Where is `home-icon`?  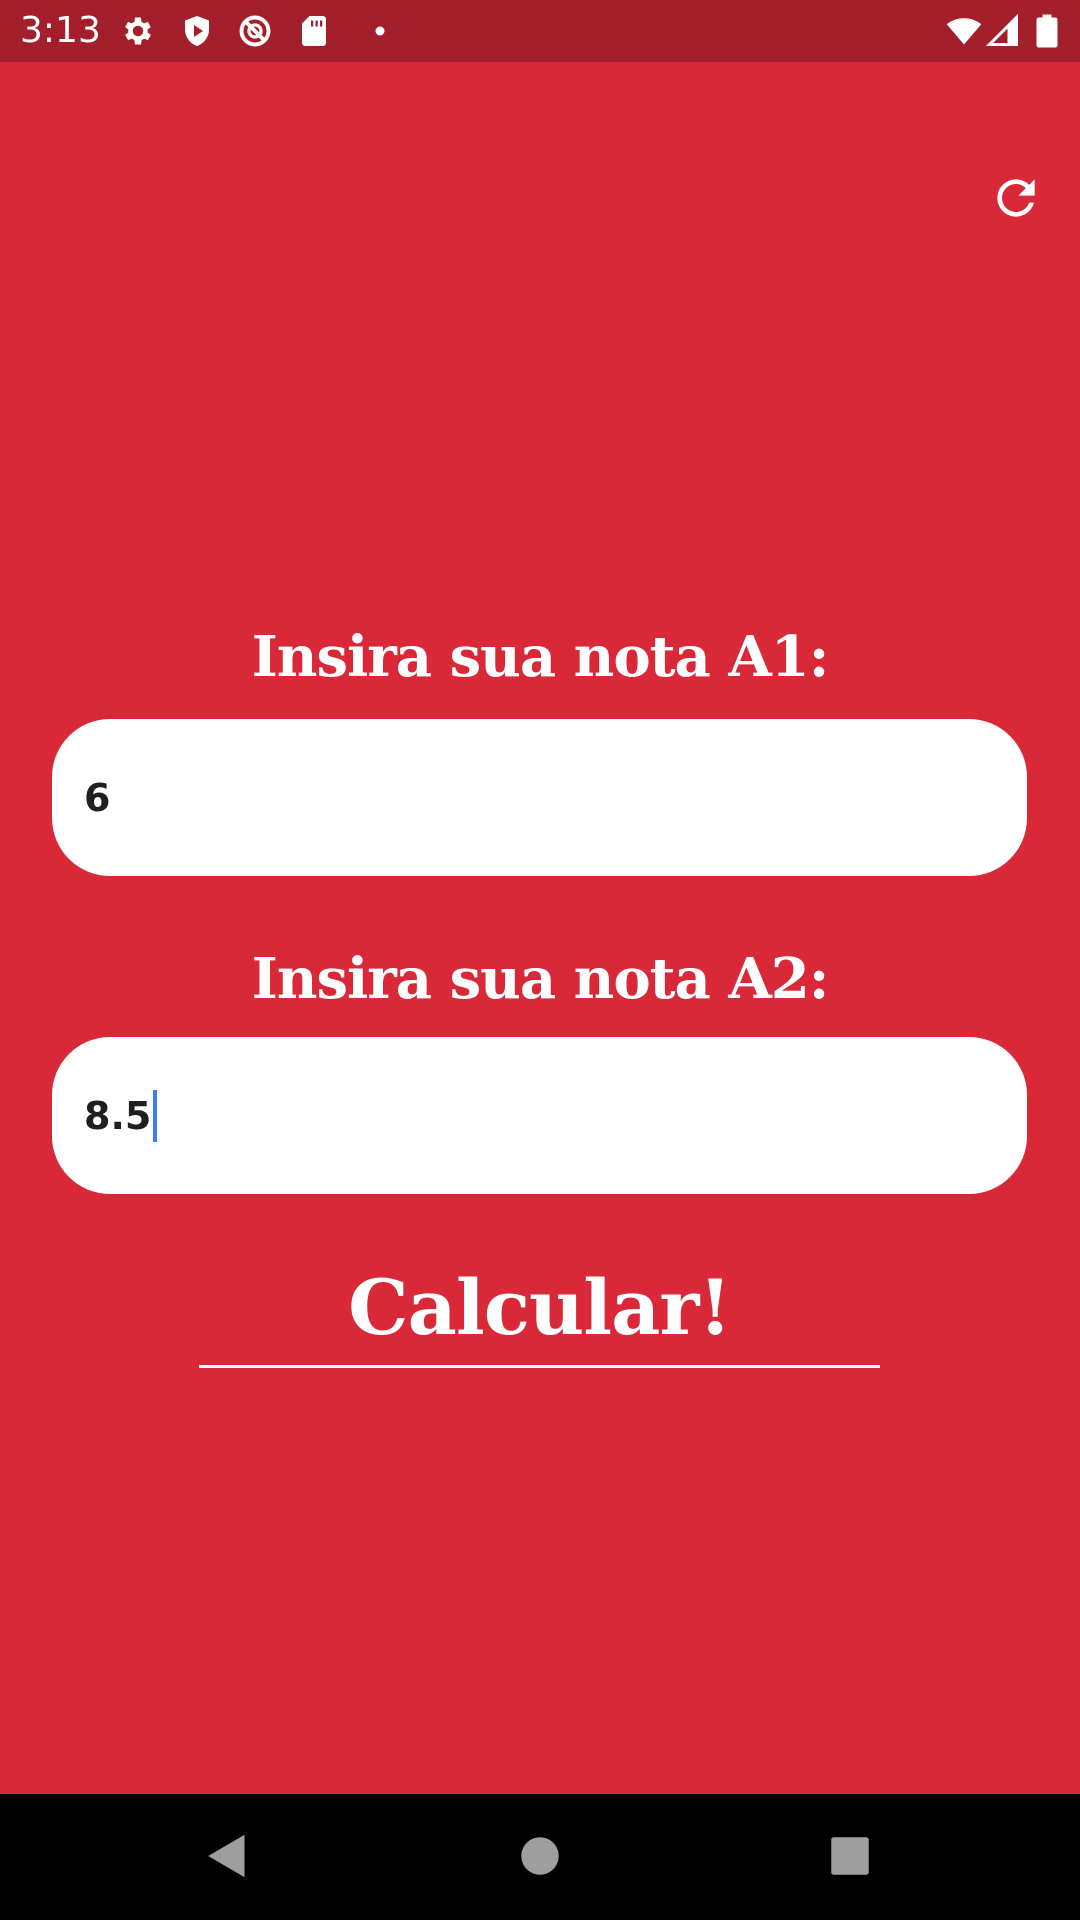
home-icon is located at coordinates (540, 1856).